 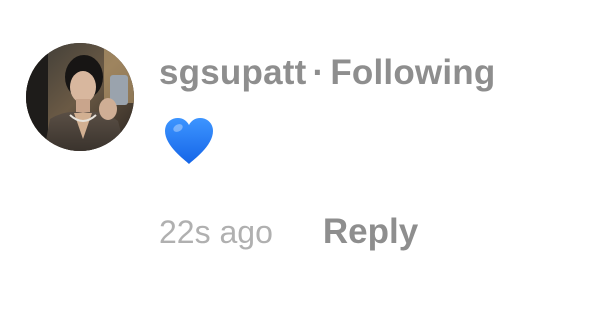 I want to click on avatar-photo, so click(x=80, y=97).